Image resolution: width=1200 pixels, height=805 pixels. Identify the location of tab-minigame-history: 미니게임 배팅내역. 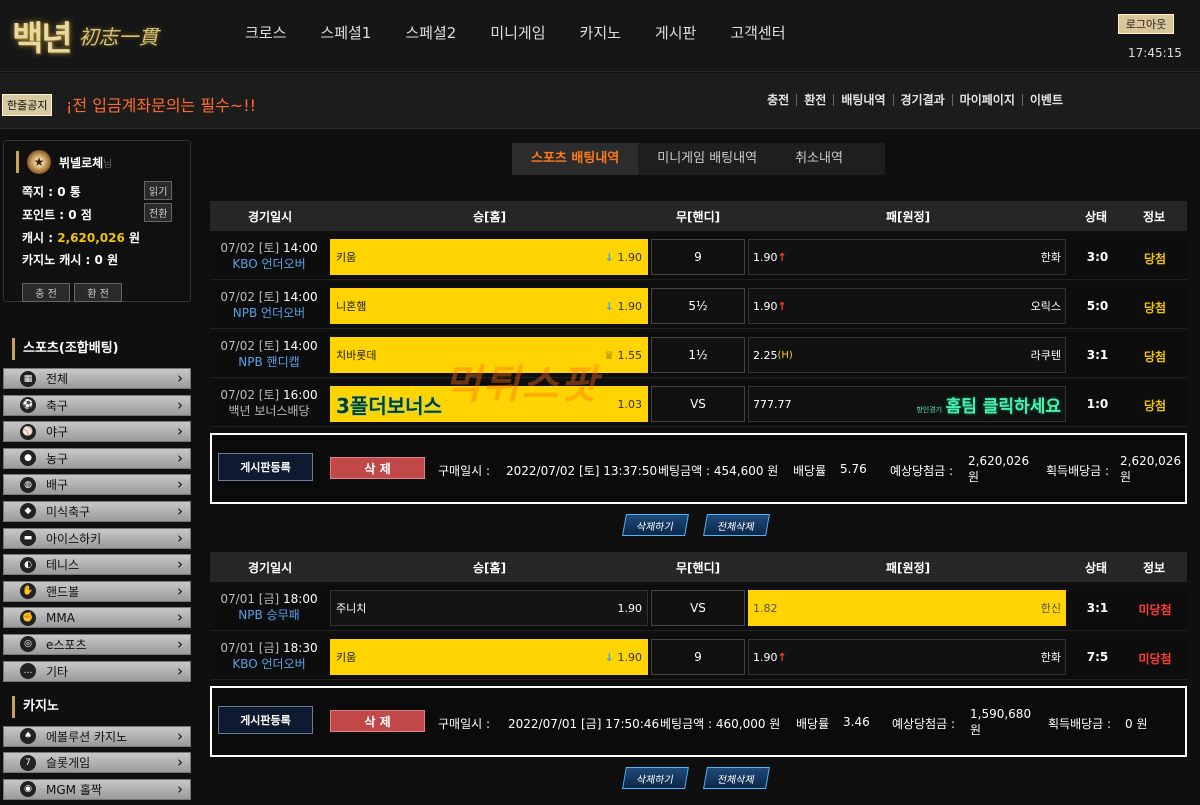
(707, 159).